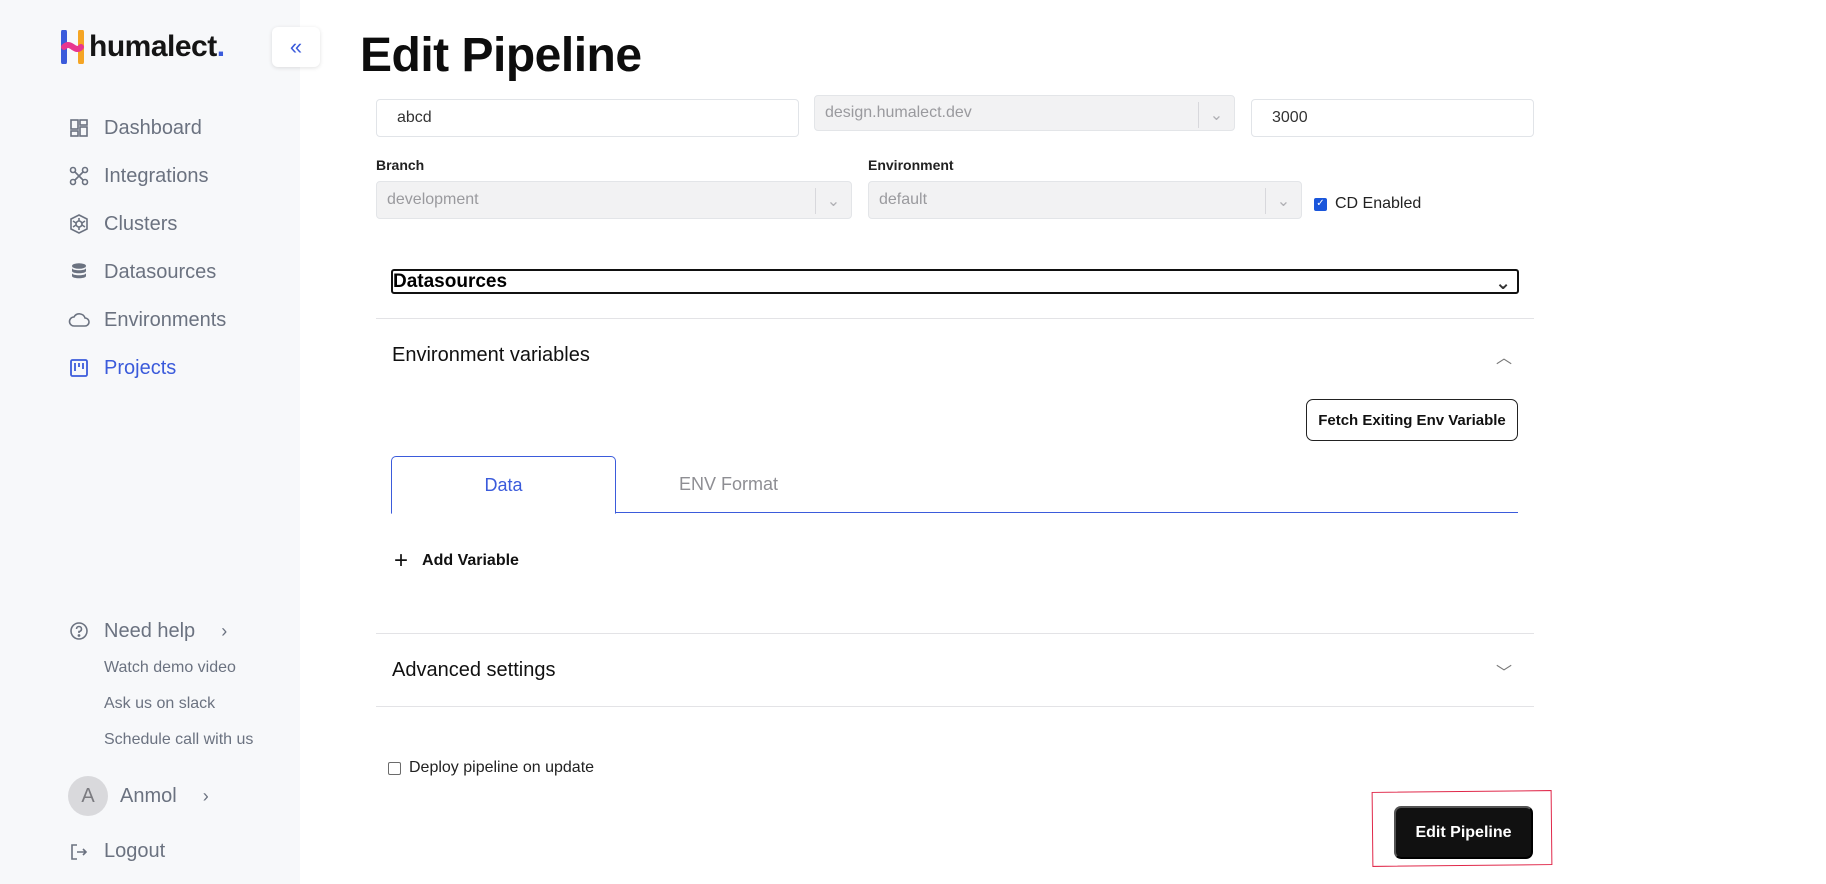 The image size is (1826, 884). I want to click on pipeline-name-value: abcd, so click(414, 117).